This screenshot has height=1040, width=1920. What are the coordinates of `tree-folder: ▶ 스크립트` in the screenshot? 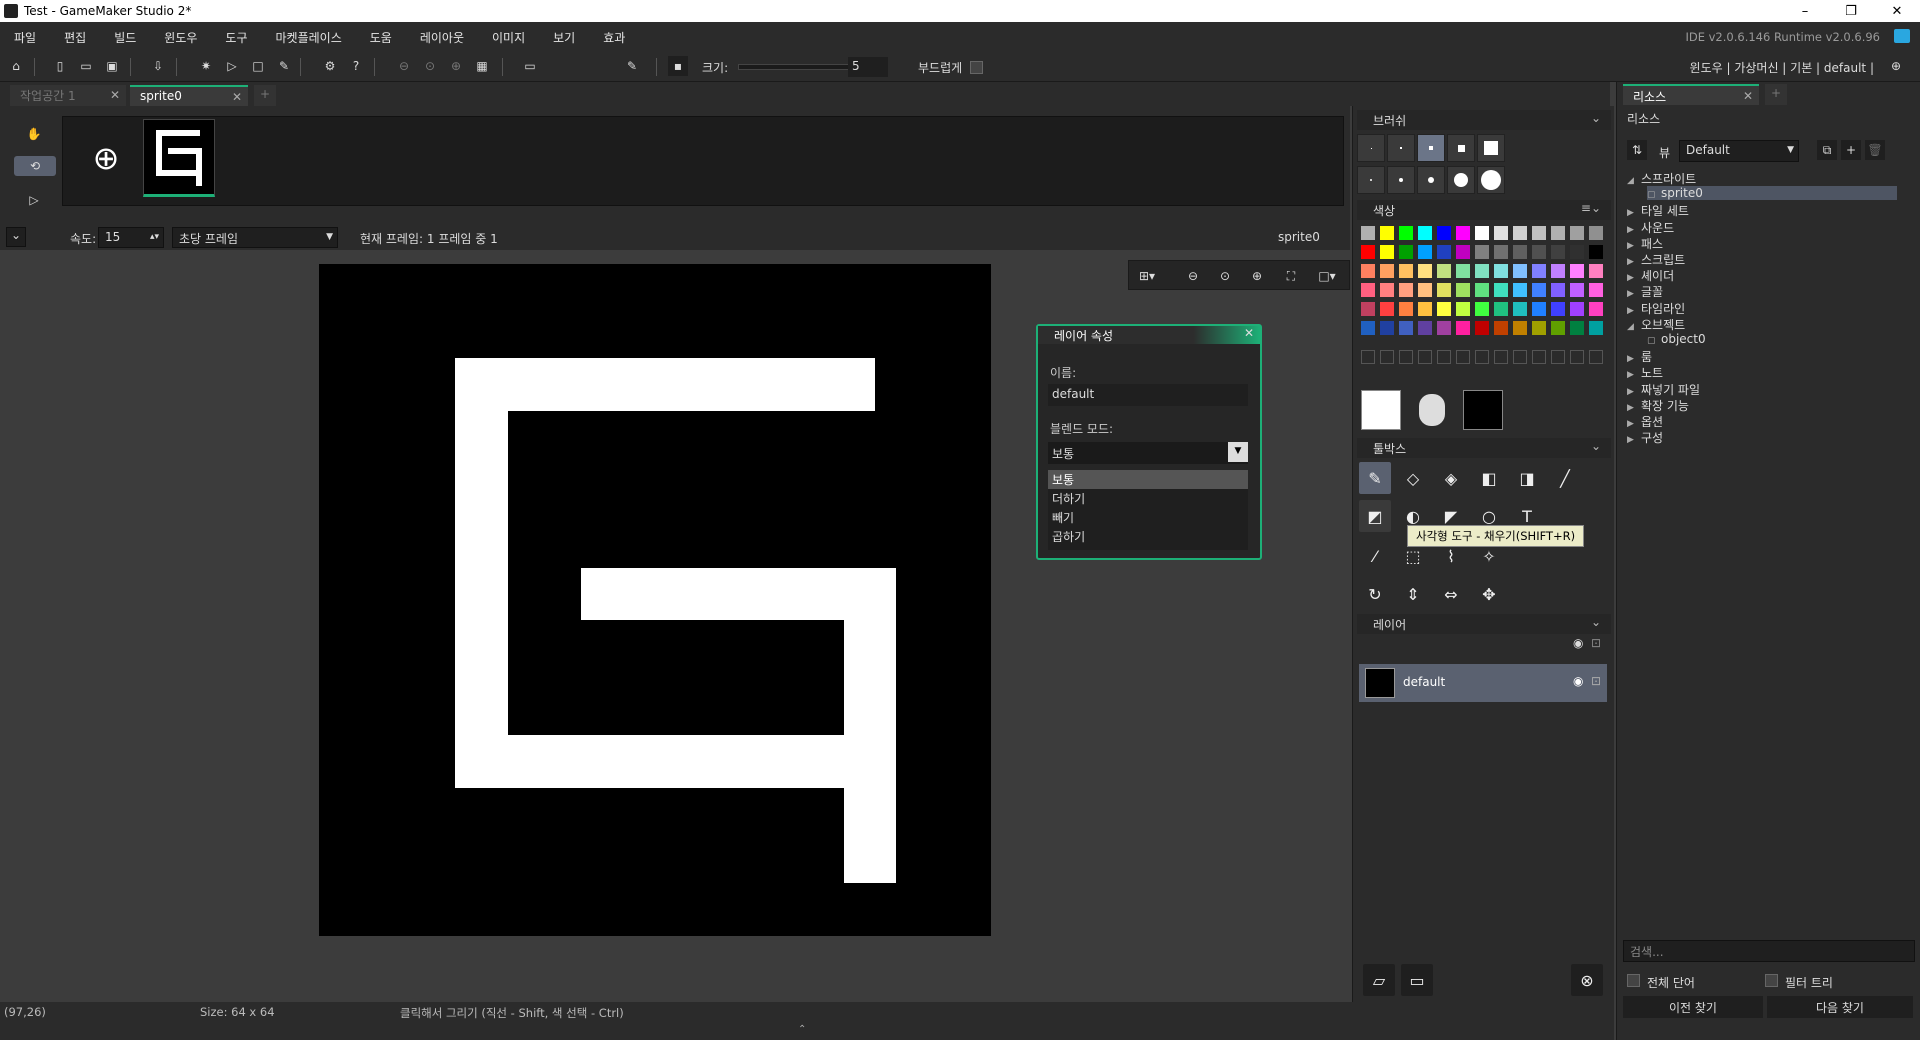 It's located at (1656, 259).